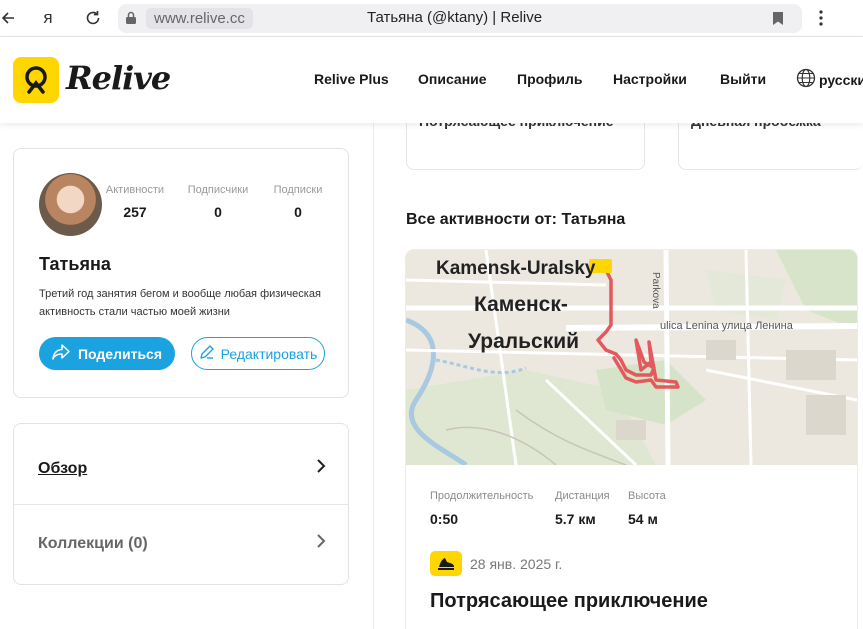 The height and width of the screenshot is (629, 863). I want to click on share-button: Поделиться, so click(107, 353).